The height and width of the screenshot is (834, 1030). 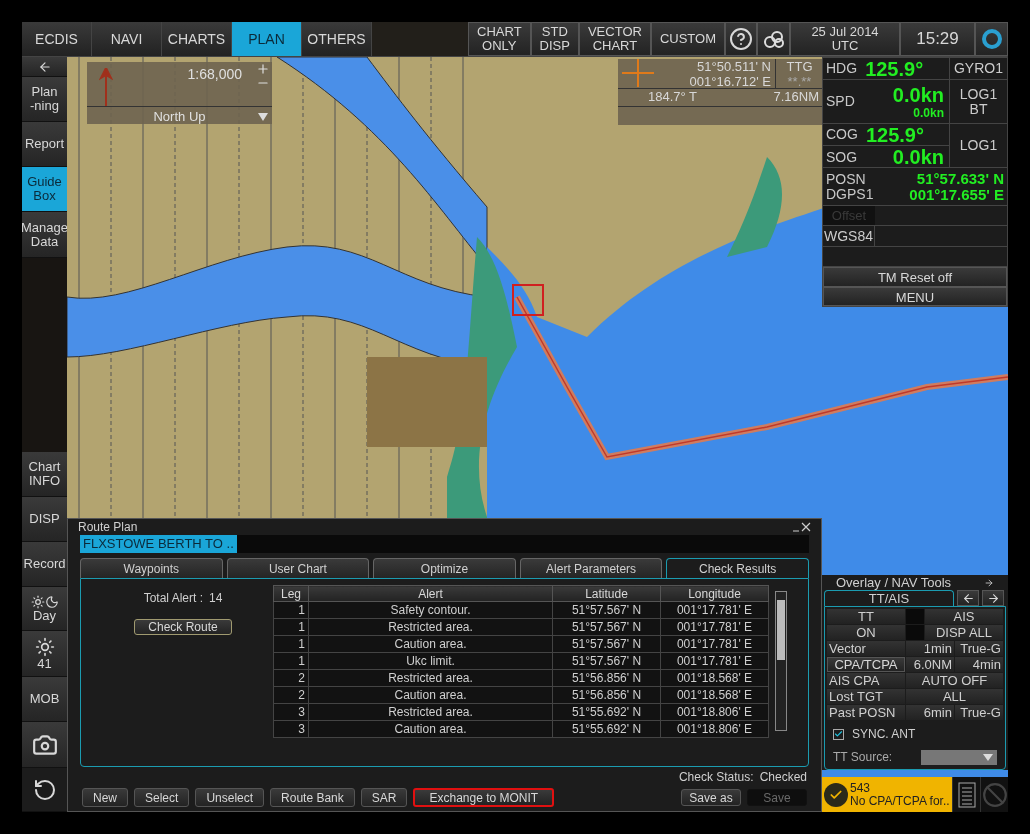 I want to click on table-cell: Safety contour., so click(x=430, y=610).